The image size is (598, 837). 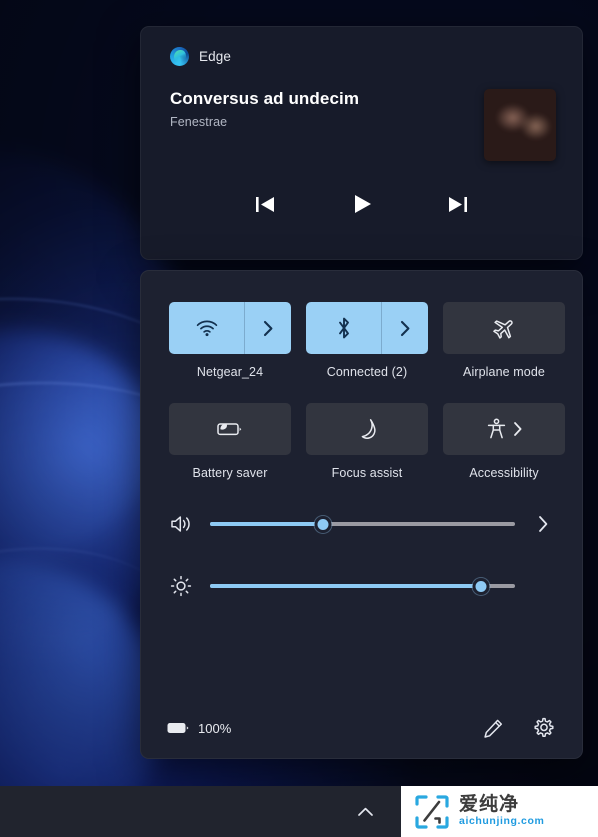 What do you see at coordinates (361, 113) in the screenshot?
I see `media-info-row: Conversus ad undecim Fenestrae` at bounding box center [361, 113].